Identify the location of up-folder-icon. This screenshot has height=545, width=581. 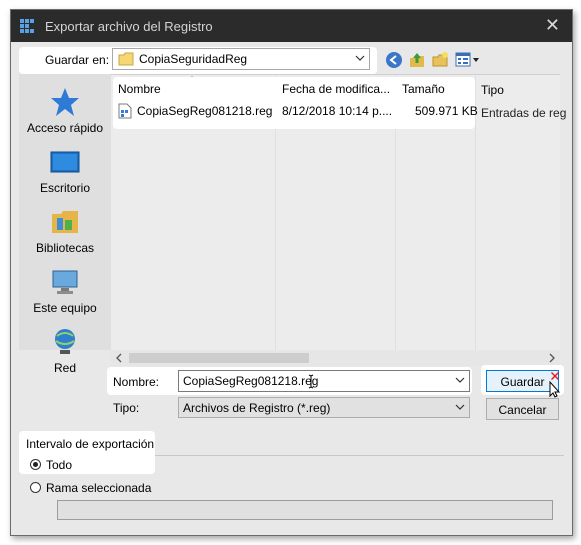
(417, 60).